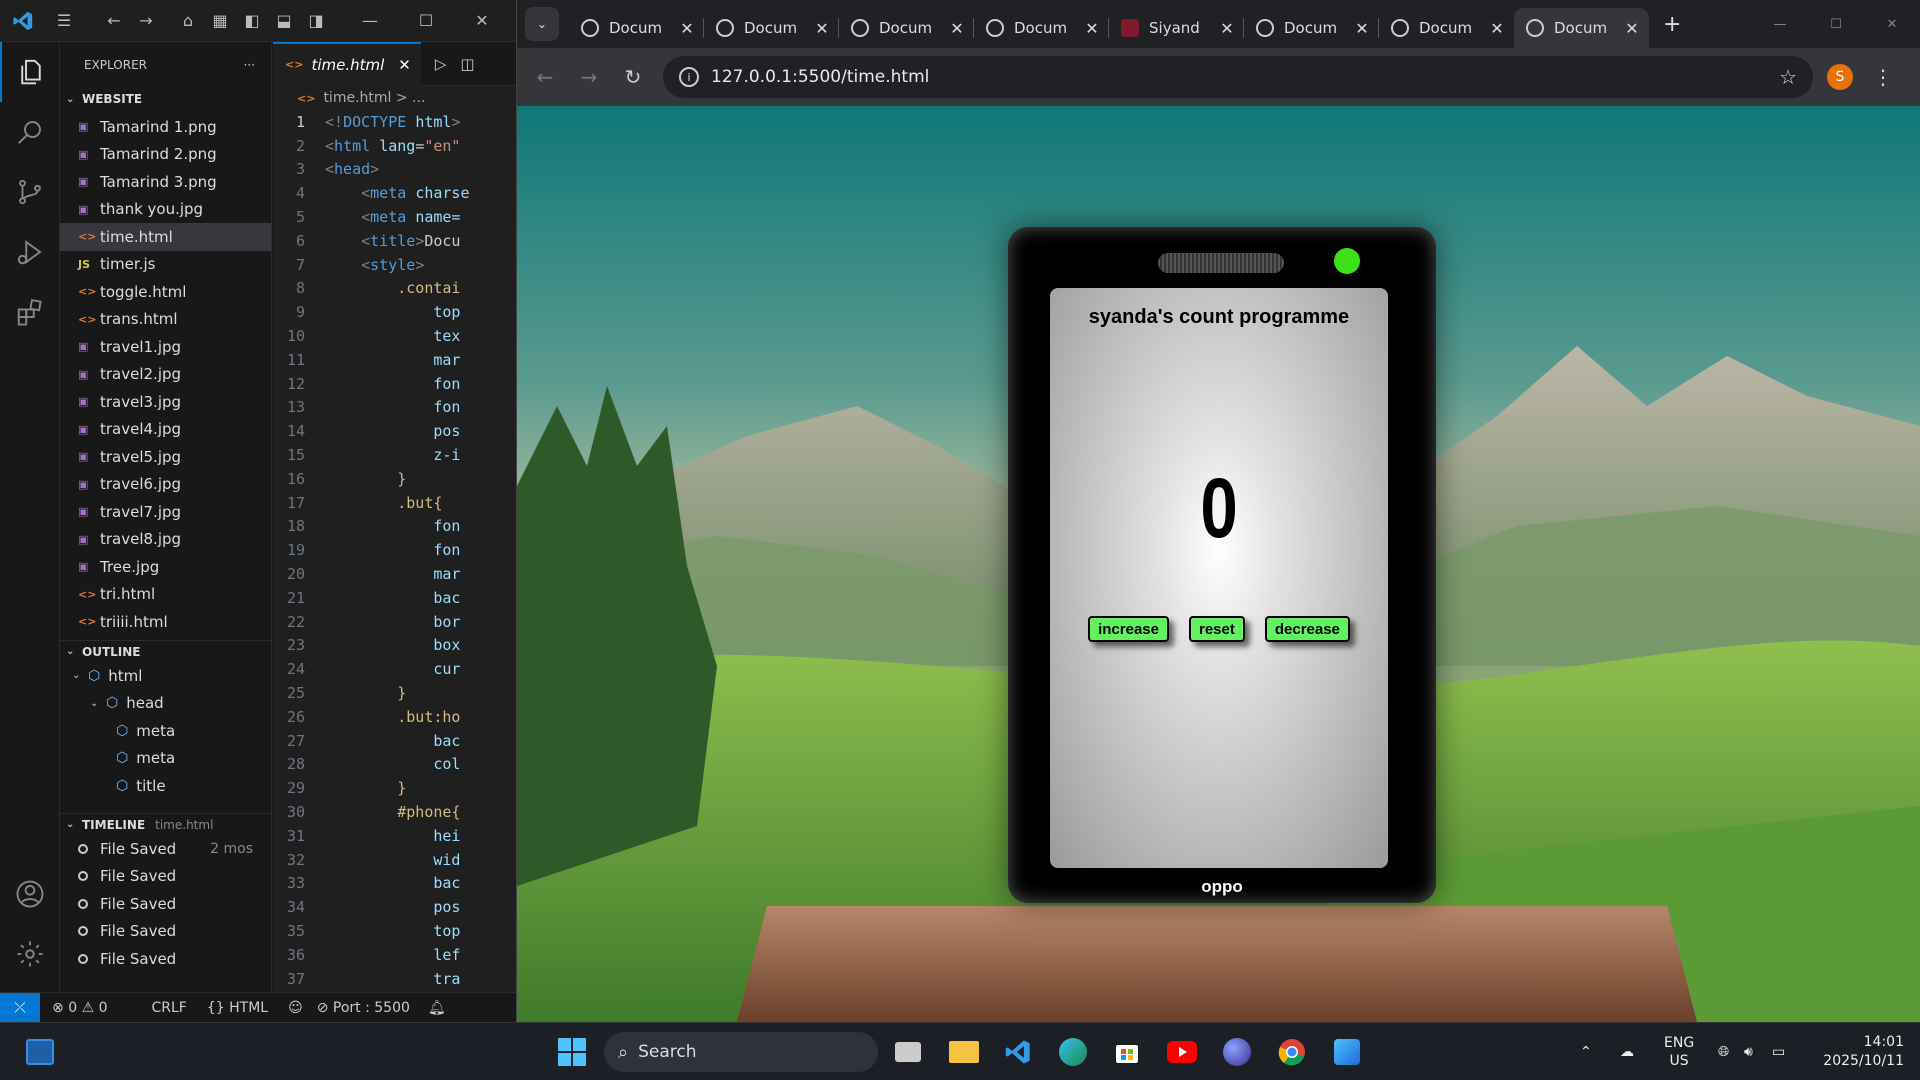  Describe the element at coordinates (1307, 629) in the screenshot. I see `decrease-button: decrease` at that location.